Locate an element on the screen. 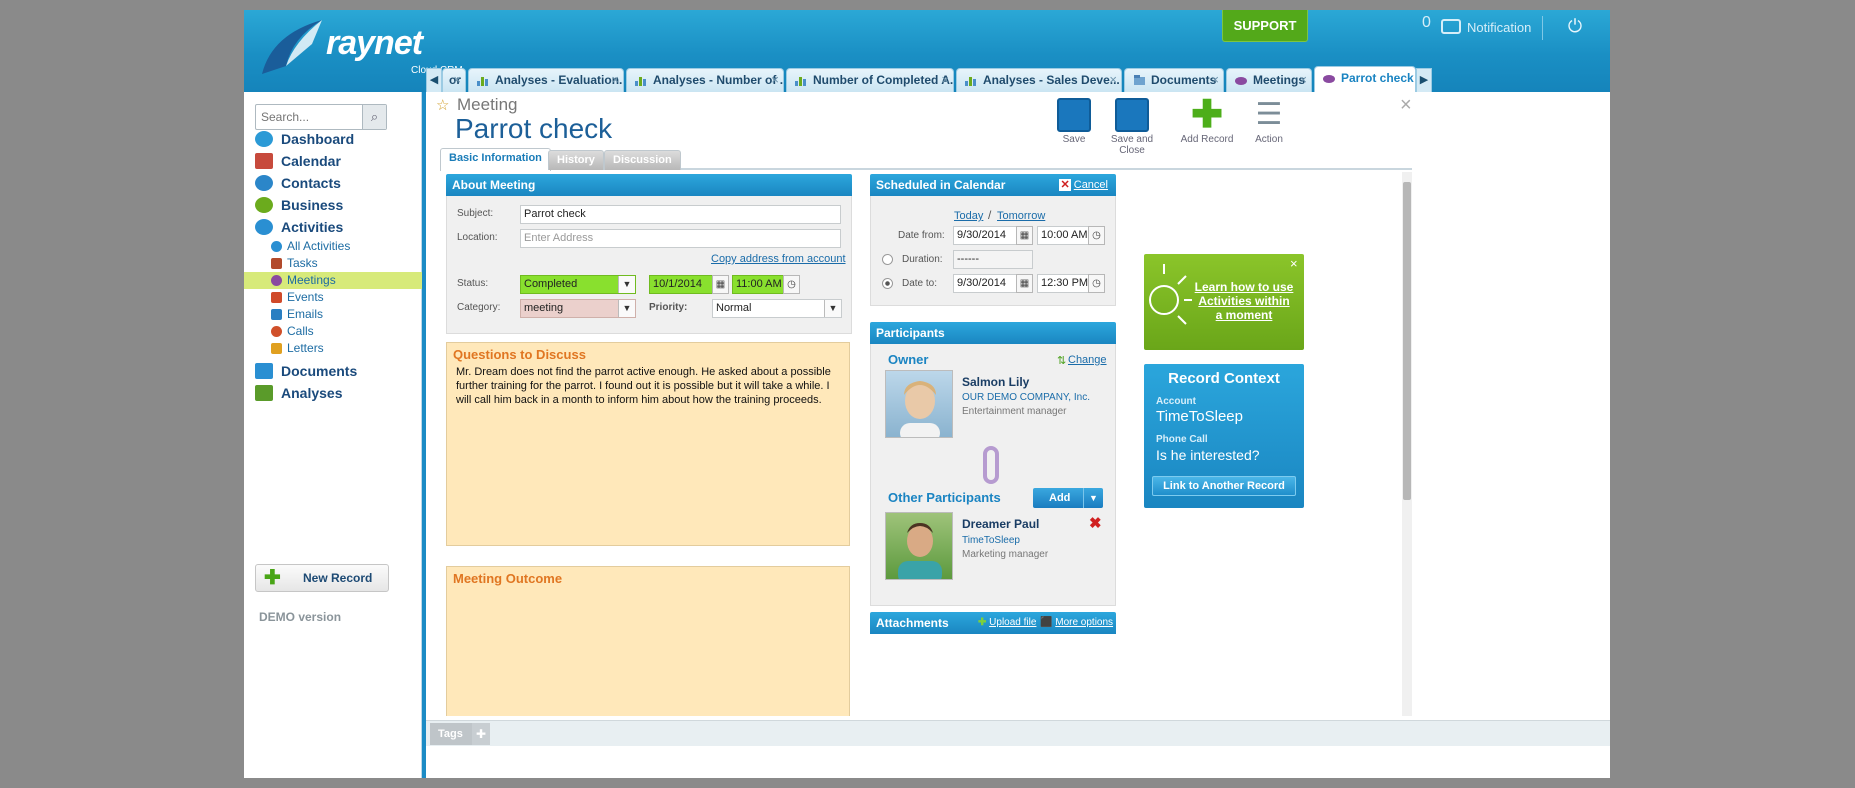 The width and height of the screenshot is (1855, 788). status-time-input: 11:00 AM is located at coordinates (758, 284).